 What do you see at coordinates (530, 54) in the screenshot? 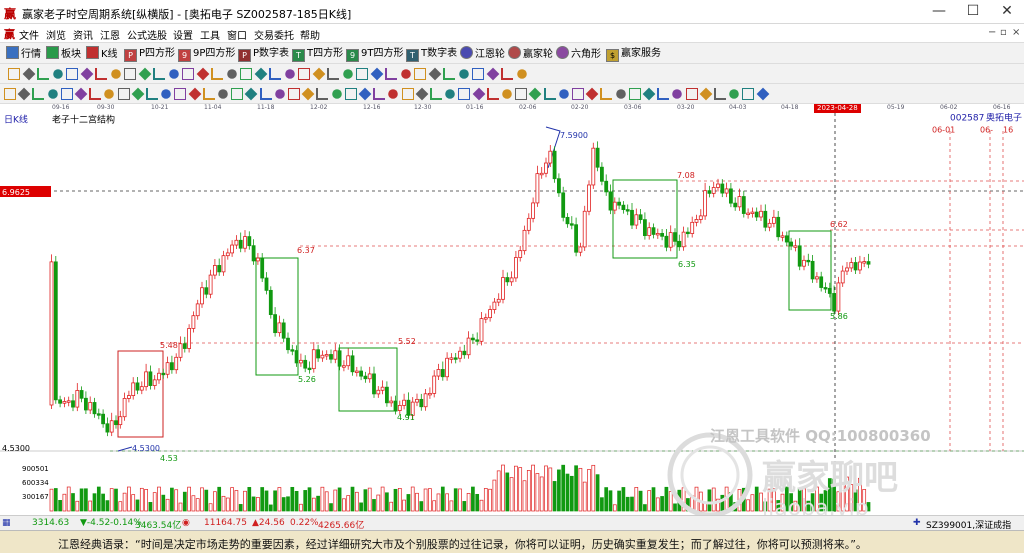
I see `tb-winner-wheel-button: 赢家轮` at bounding box center [530, 54].